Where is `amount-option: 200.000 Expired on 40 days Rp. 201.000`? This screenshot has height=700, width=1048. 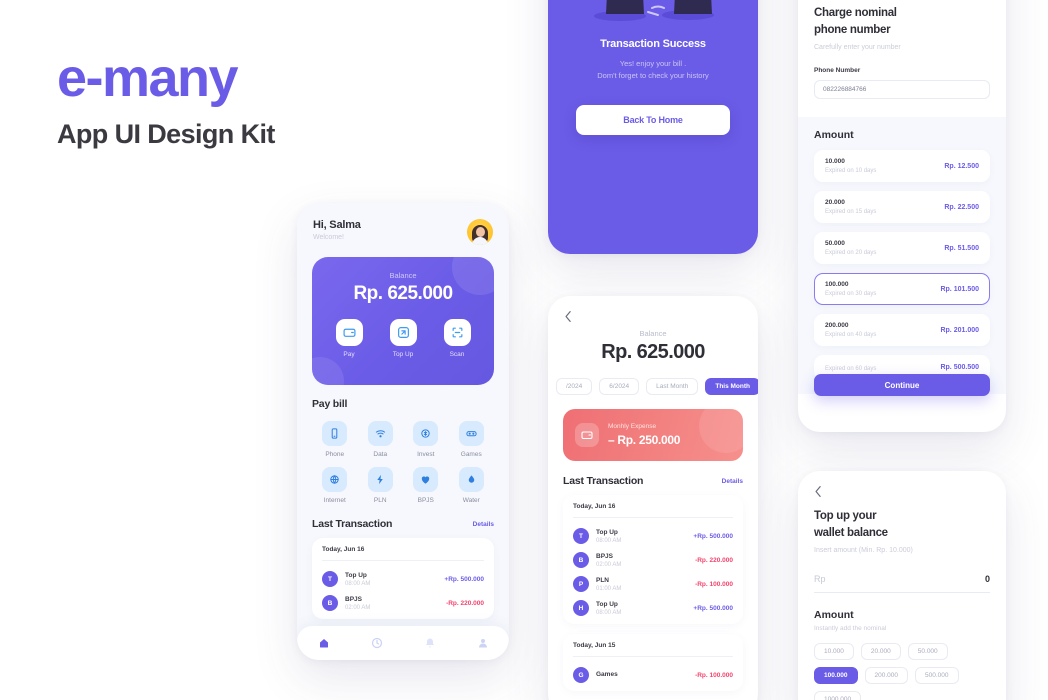 amount-option: 200.000 Expired on 40 days Rp. 201.000 is located at coordinates (902, 330).